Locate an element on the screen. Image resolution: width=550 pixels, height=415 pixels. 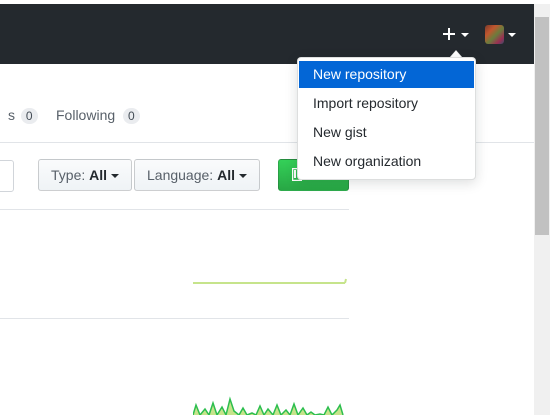
following-counter: 0 is located at coordinates (131, 116).